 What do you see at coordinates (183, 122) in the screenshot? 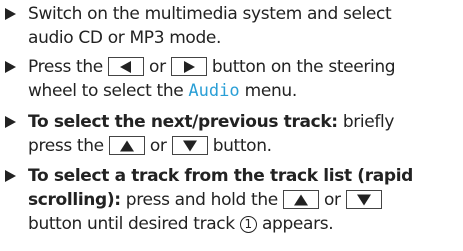
I see `step-3-bold-label: To select the next/previous track:` at bounding box center [183, 122].